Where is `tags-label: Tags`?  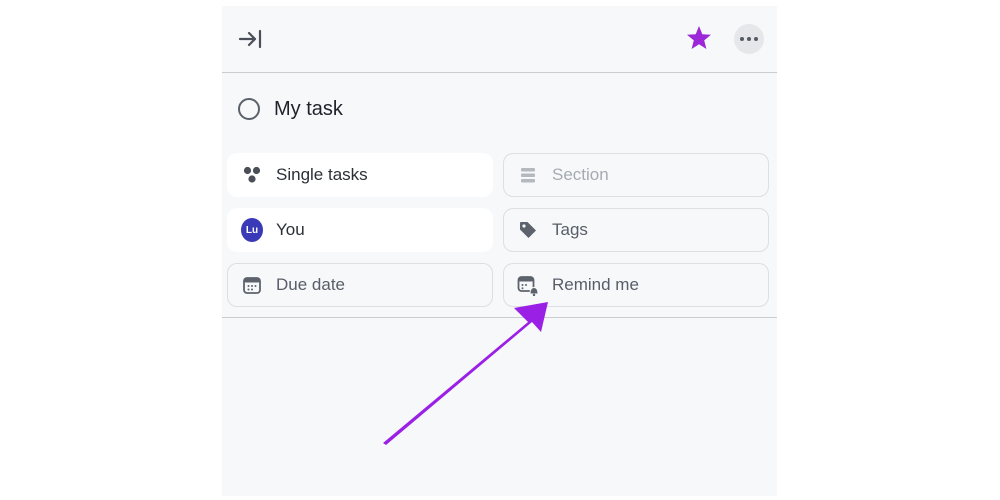 tags-label: Tags is located at coordinates (570, 229).